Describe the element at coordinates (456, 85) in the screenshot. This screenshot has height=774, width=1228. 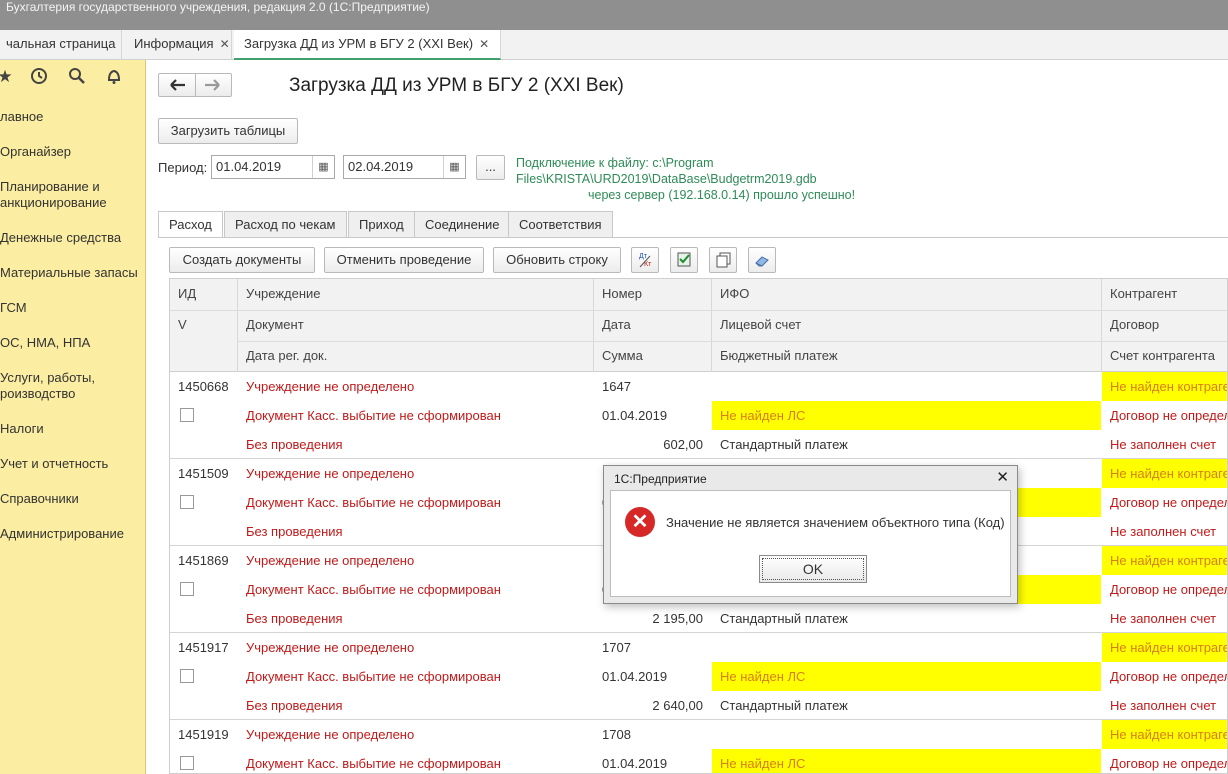
I see `page-title: Загрузка ДД из УРМ в БГУ 2 (XXI Век)` at that location.